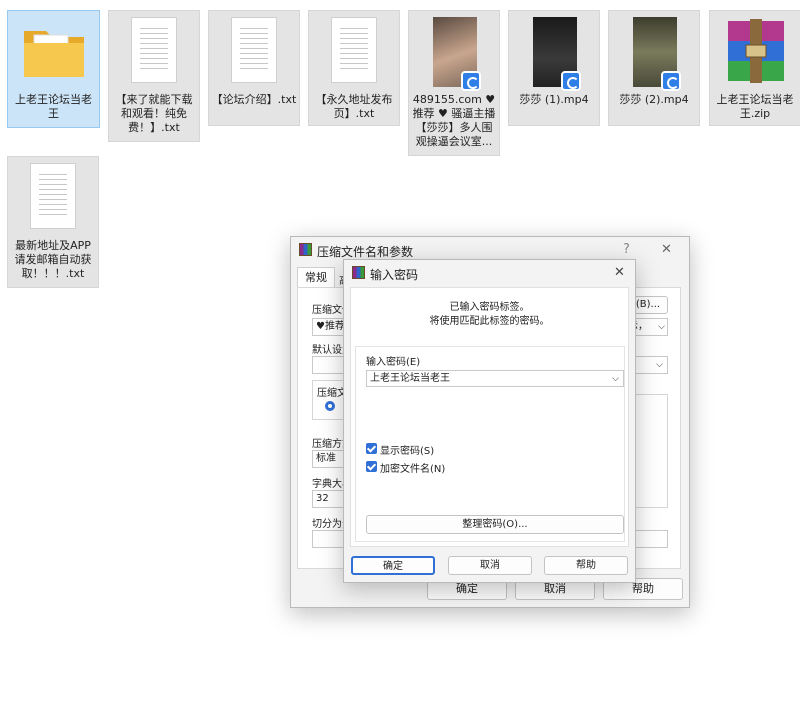  I want to click on info-line-1: 已输入密码标签。, so click(489, 307).